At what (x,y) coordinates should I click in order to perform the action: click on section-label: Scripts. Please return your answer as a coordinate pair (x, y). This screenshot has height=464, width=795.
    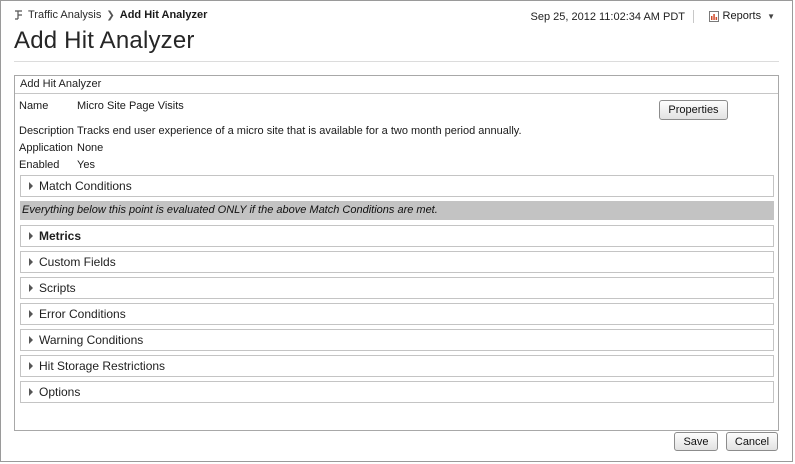
    Looking at the image, I should click on (57, 288).